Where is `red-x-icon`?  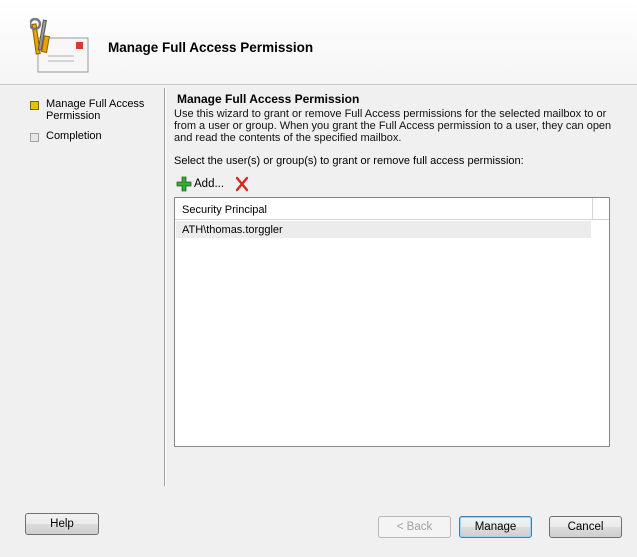
red-x-icon is located at coordinates (242, 184).